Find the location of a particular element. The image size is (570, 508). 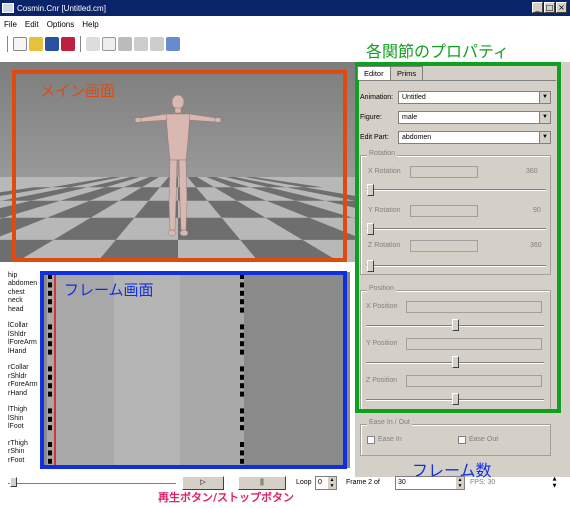

playstop-annotation: 再生ボタン/ストップボタン is located at coordinates (226, 497).